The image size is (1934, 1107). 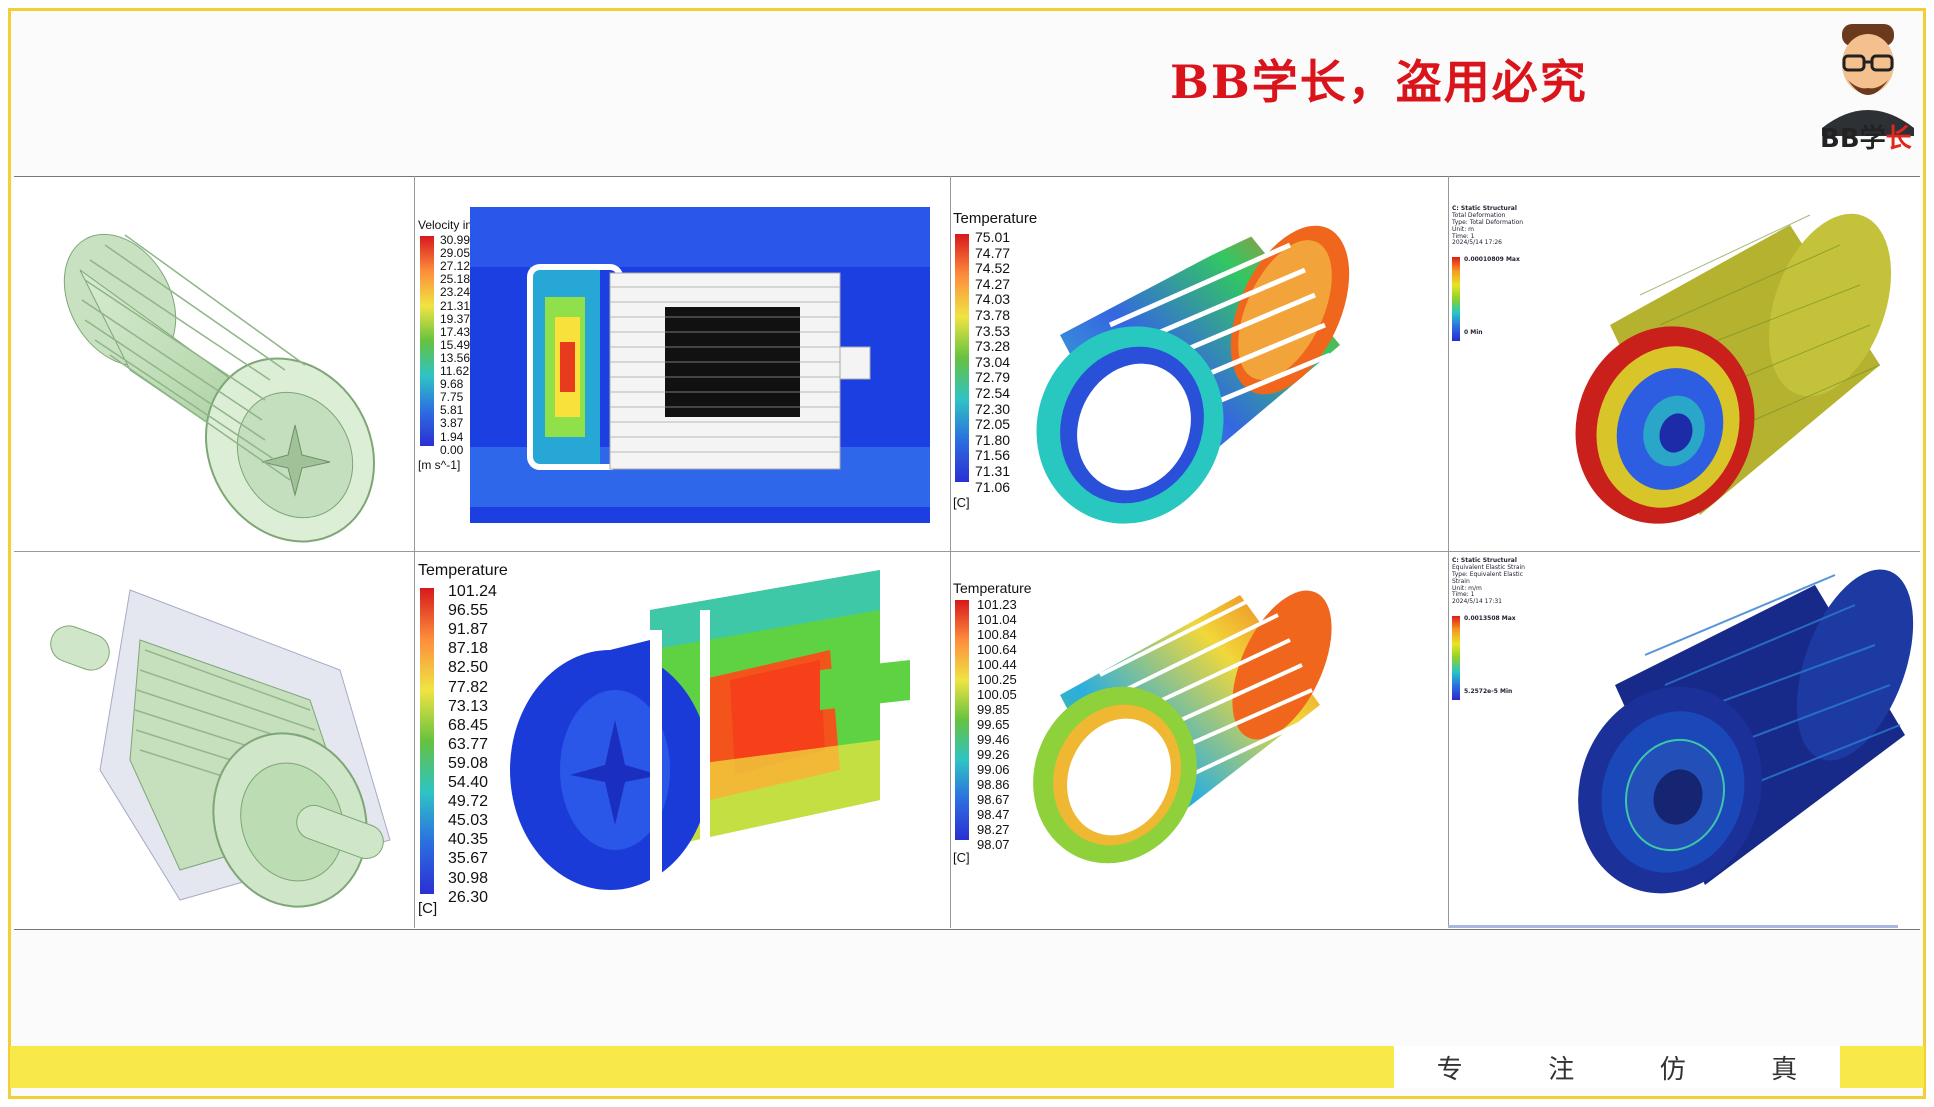 I want to click on legend-value: 100.25, so click(x=997, y=679).